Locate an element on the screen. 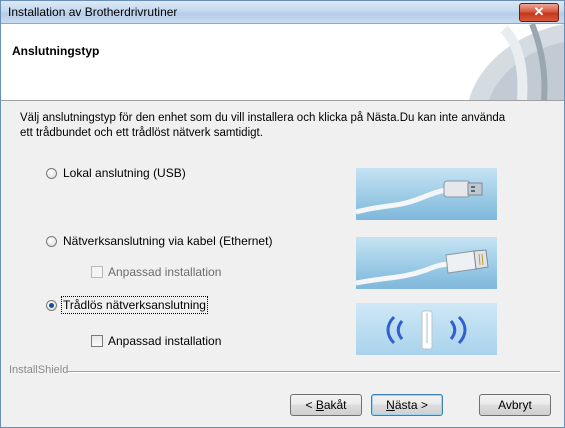 The height and width of the screenshot is (428, 565). usb-cable-image is located at coordinates (426, 194).